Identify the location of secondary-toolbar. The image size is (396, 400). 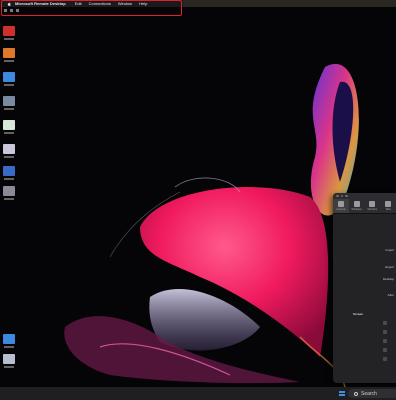
(11, 10).